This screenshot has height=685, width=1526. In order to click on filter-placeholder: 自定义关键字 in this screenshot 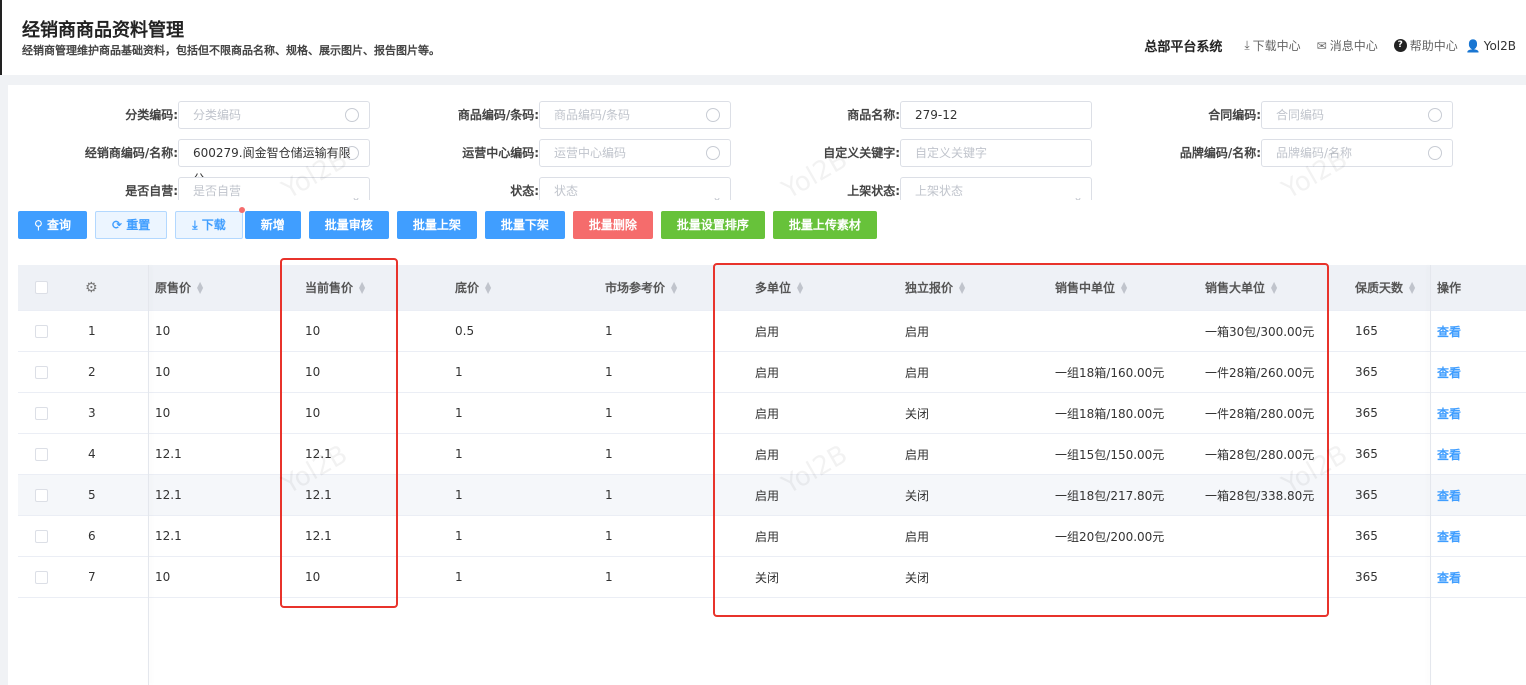, I will do `click(951, 153)`.